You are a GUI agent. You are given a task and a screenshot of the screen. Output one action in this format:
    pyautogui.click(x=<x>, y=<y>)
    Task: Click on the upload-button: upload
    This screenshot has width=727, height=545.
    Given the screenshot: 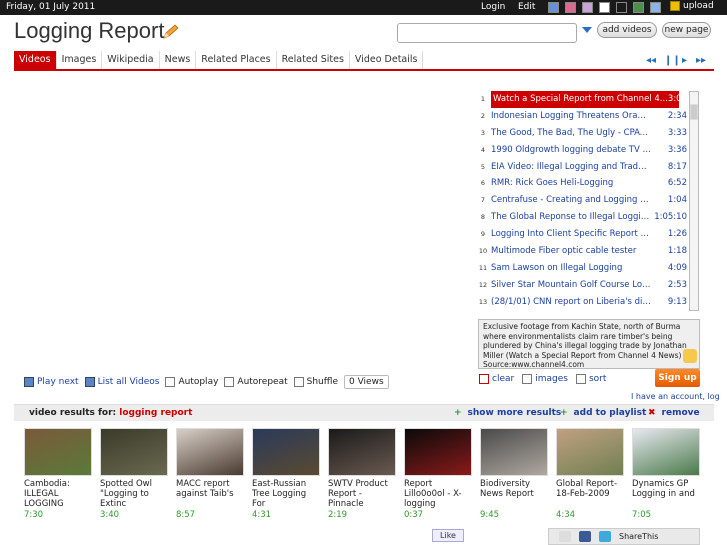 What is the action you would take?
    pyautogui.click(x=692, y=6)
    